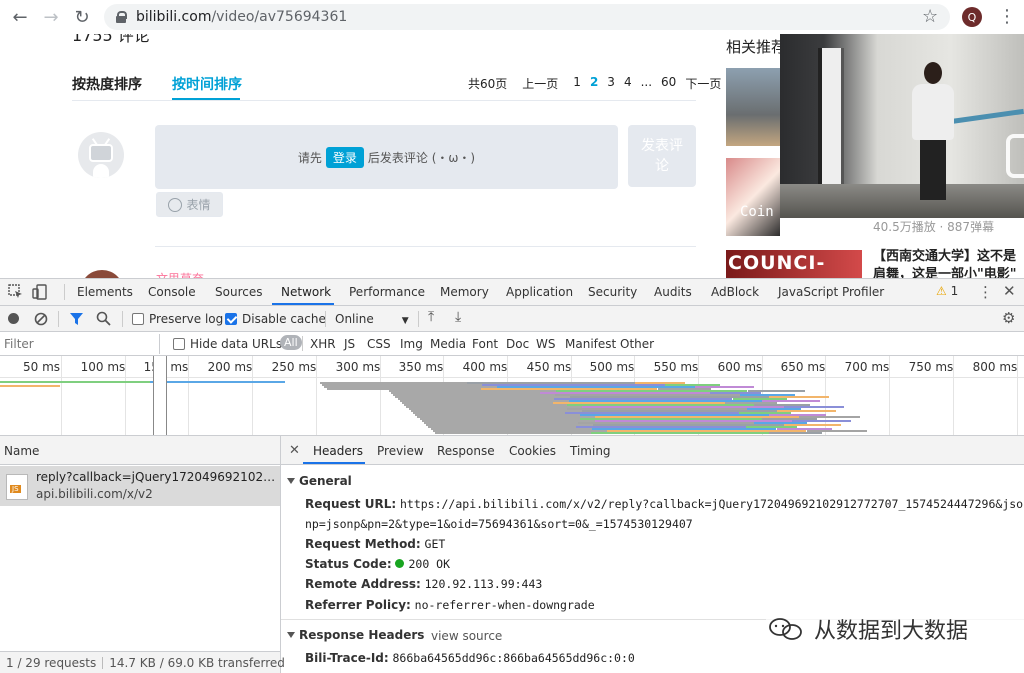 The width and height of the screenshot is (1024, 673). I want to click on clear-icon, so click(41, 319).